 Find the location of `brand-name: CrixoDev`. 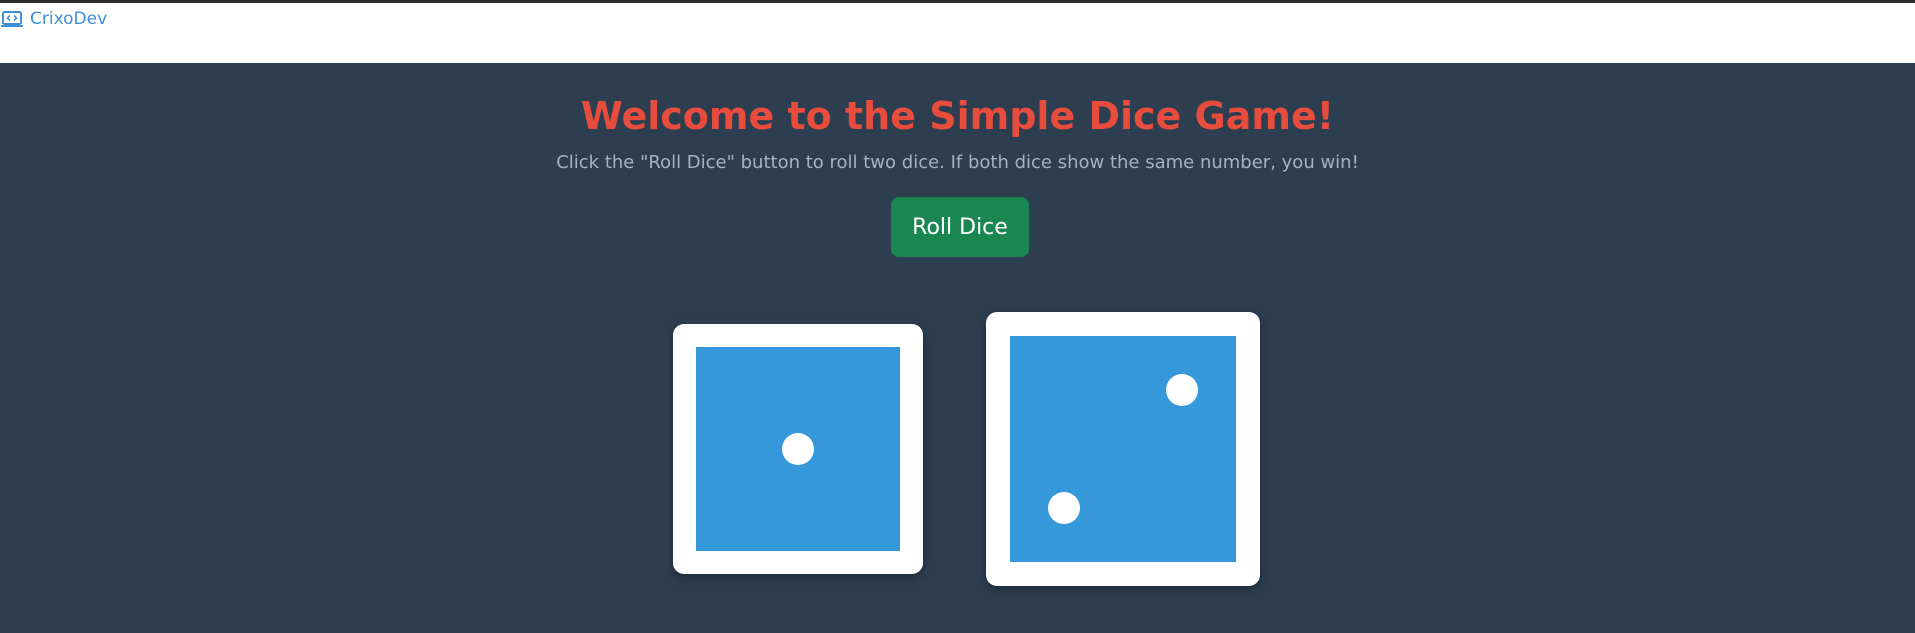

brand-name: CrixoDev is located at coordinates (69, 19).